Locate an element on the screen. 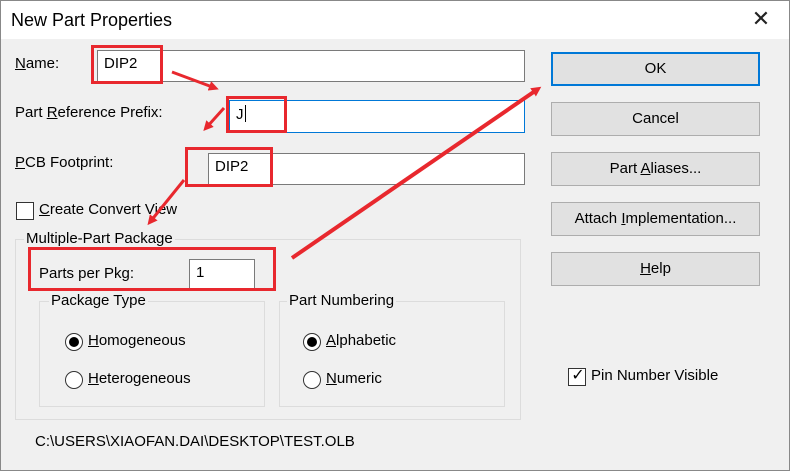 The height and width of the screenshot is (471, 790). pin-number-visible-checkbox: ✓ is located at coordinates (577, 376).